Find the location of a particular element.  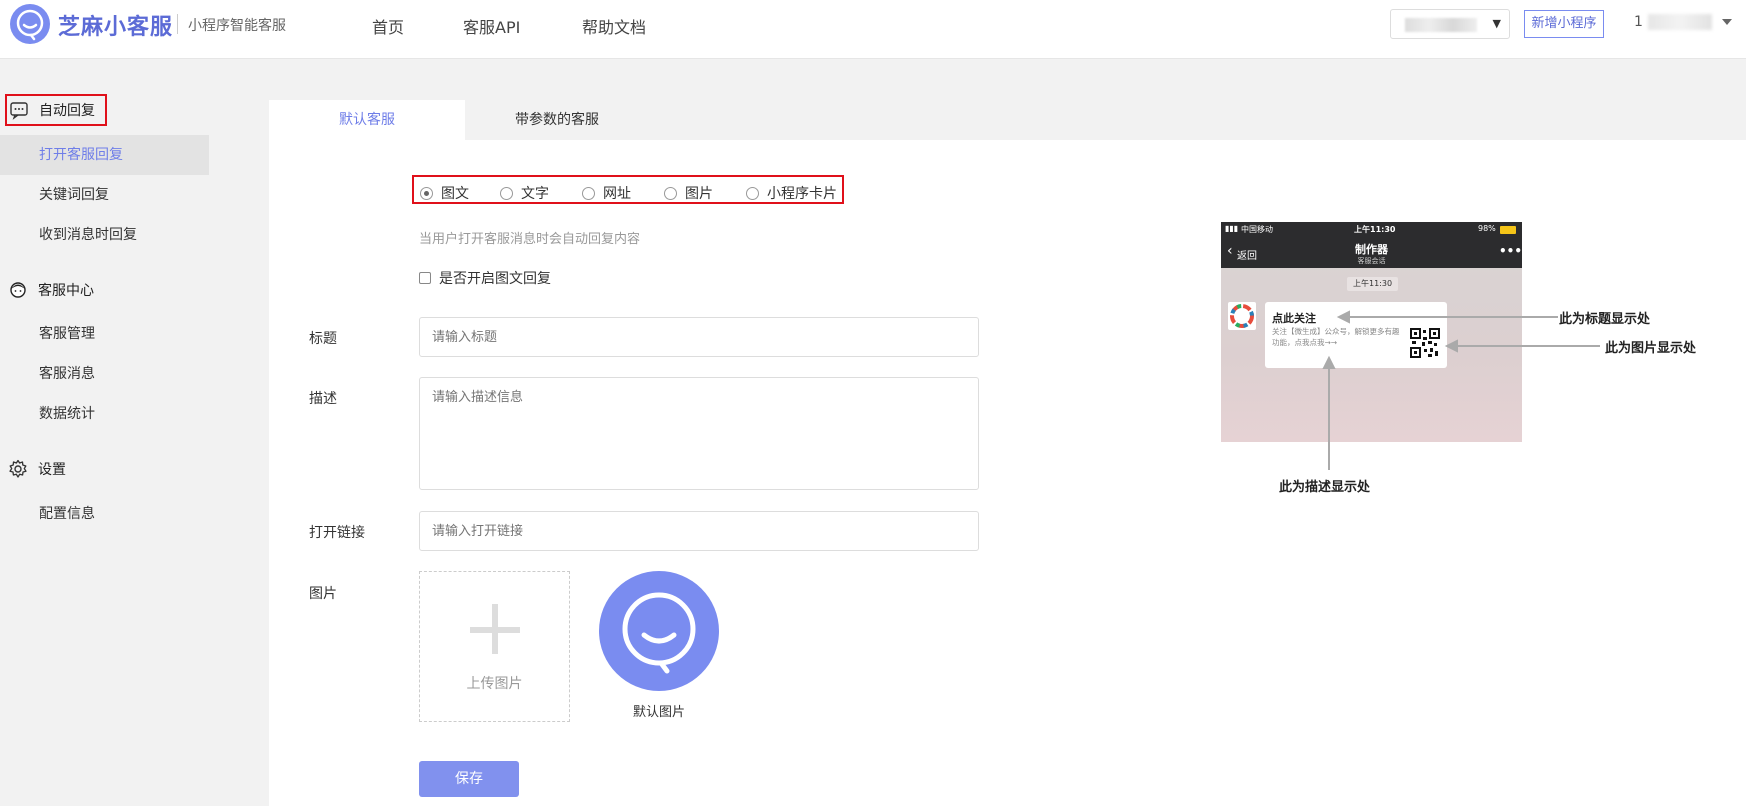

add-miniprogram-button: 新增小程序 is located at coordinates (1564, 24).